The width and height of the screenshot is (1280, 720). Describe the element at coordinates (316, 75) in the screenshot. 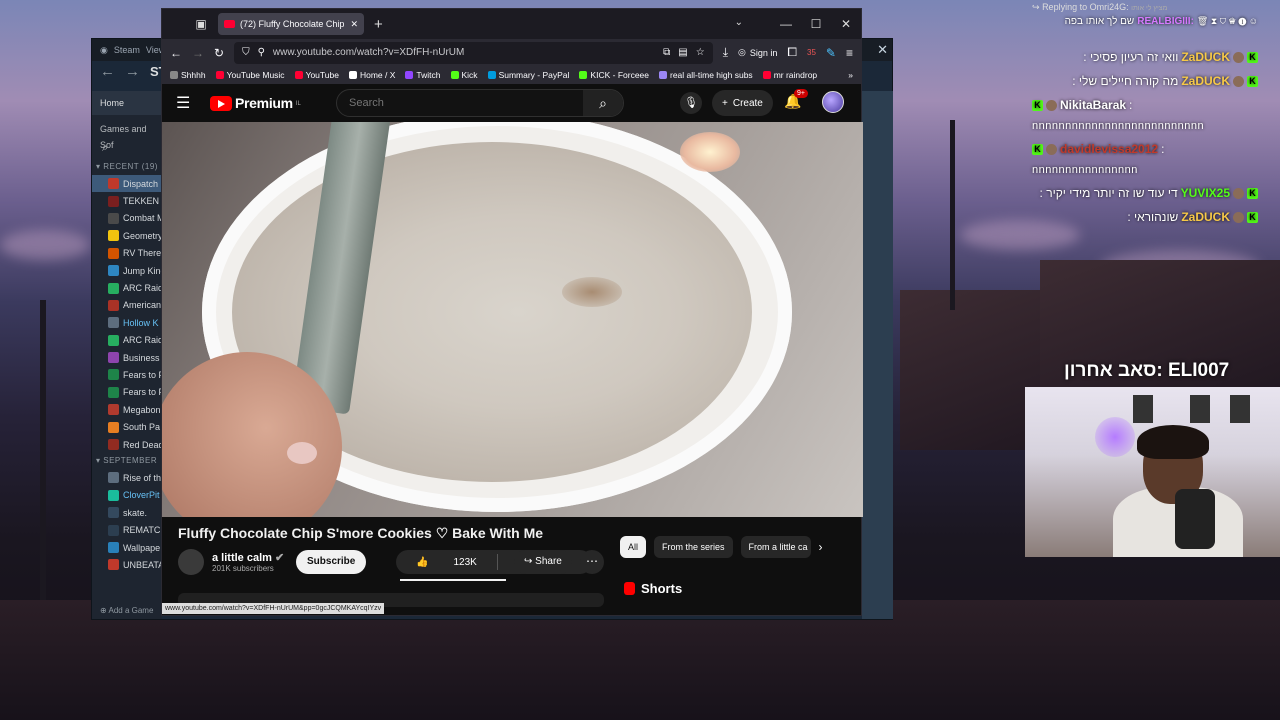

I see `bookmark-item: YouTube` at that location.